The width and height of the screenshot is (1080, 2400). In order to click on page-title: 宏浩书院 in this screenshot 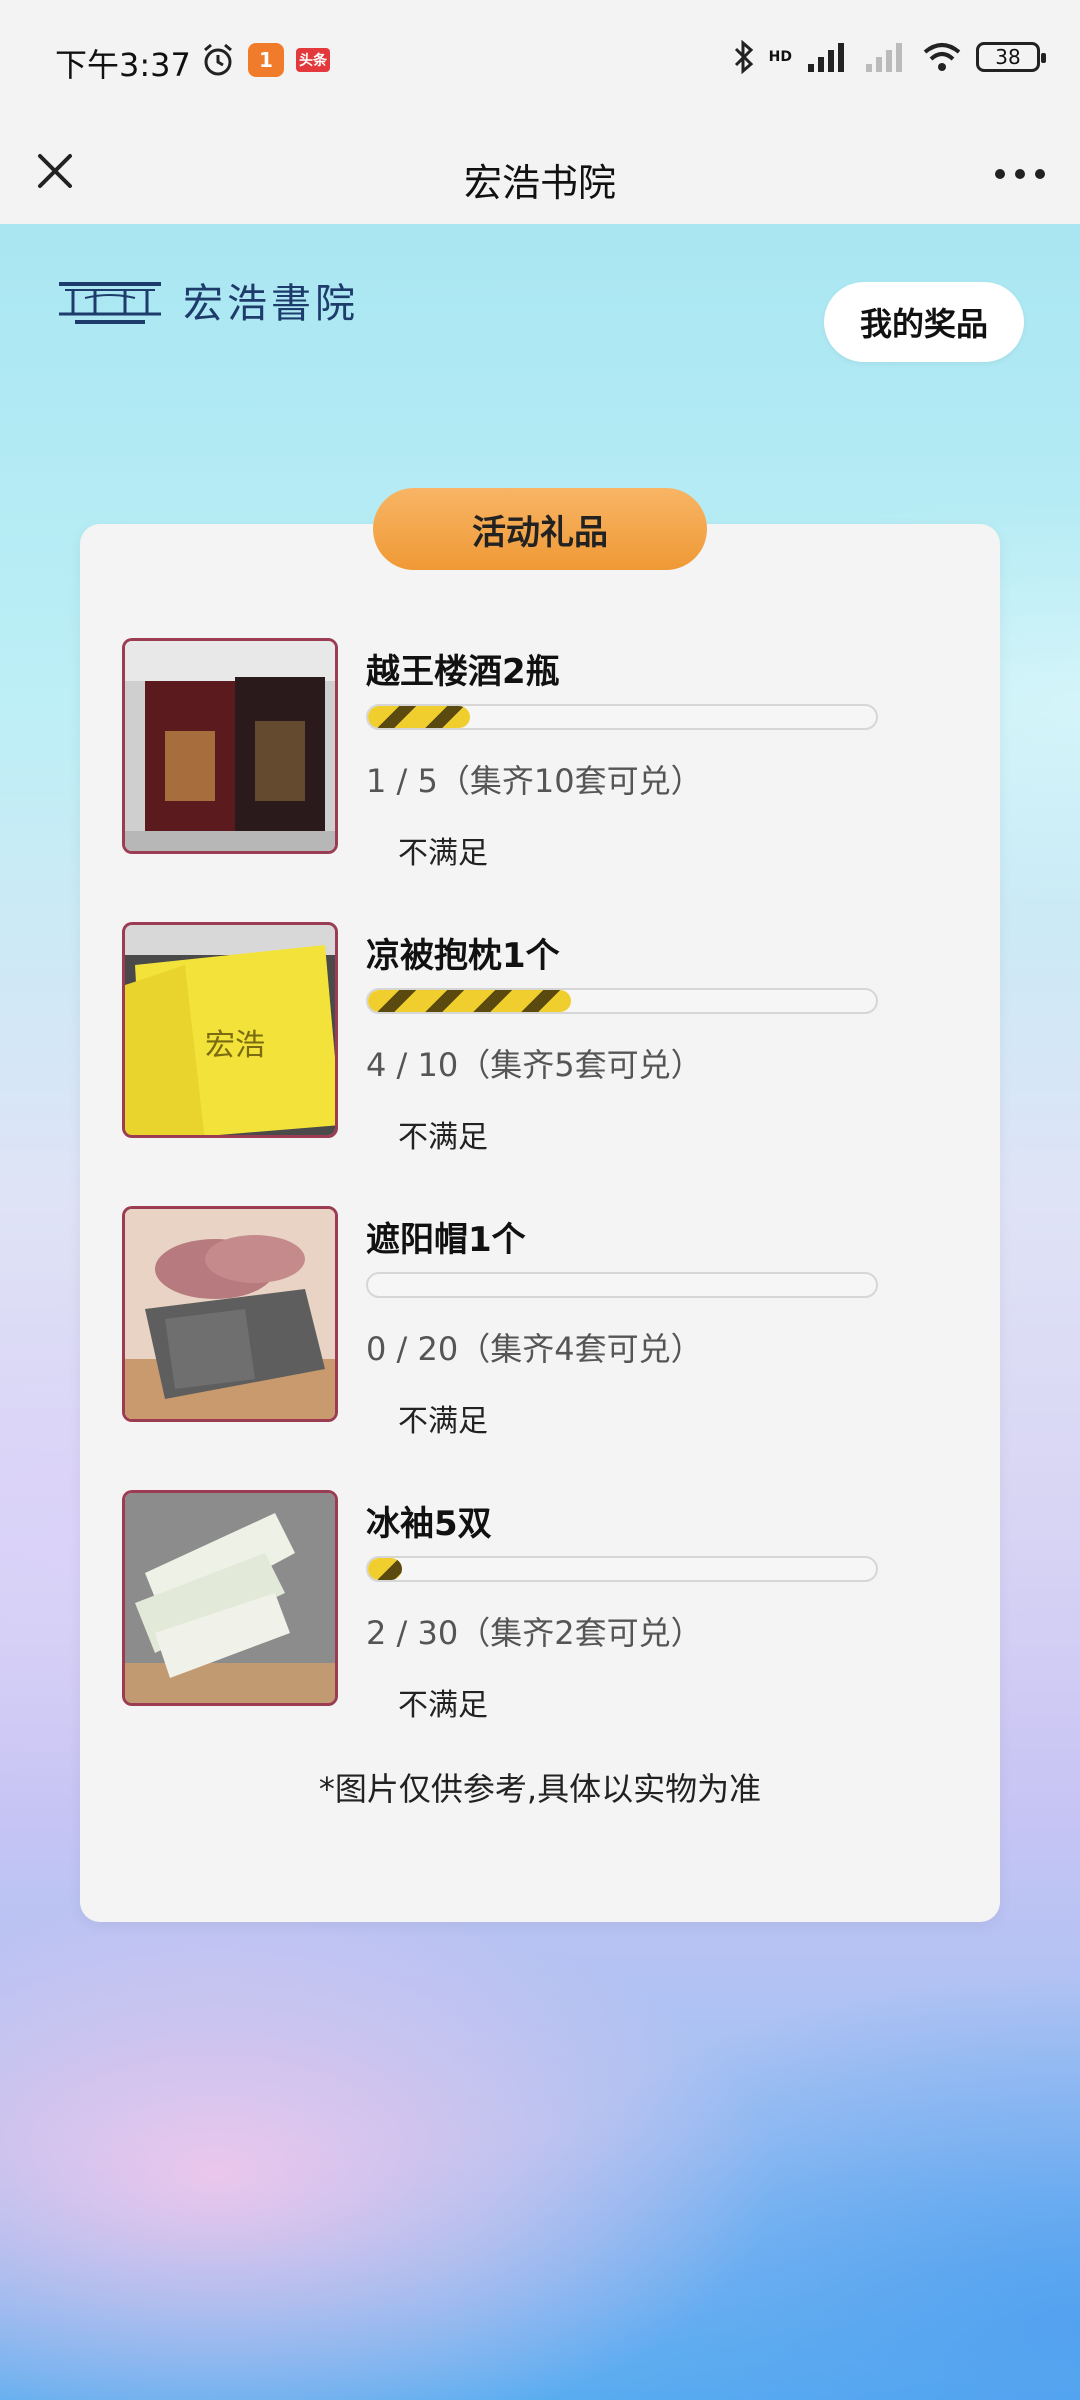, I will do `click(539, 183)`.